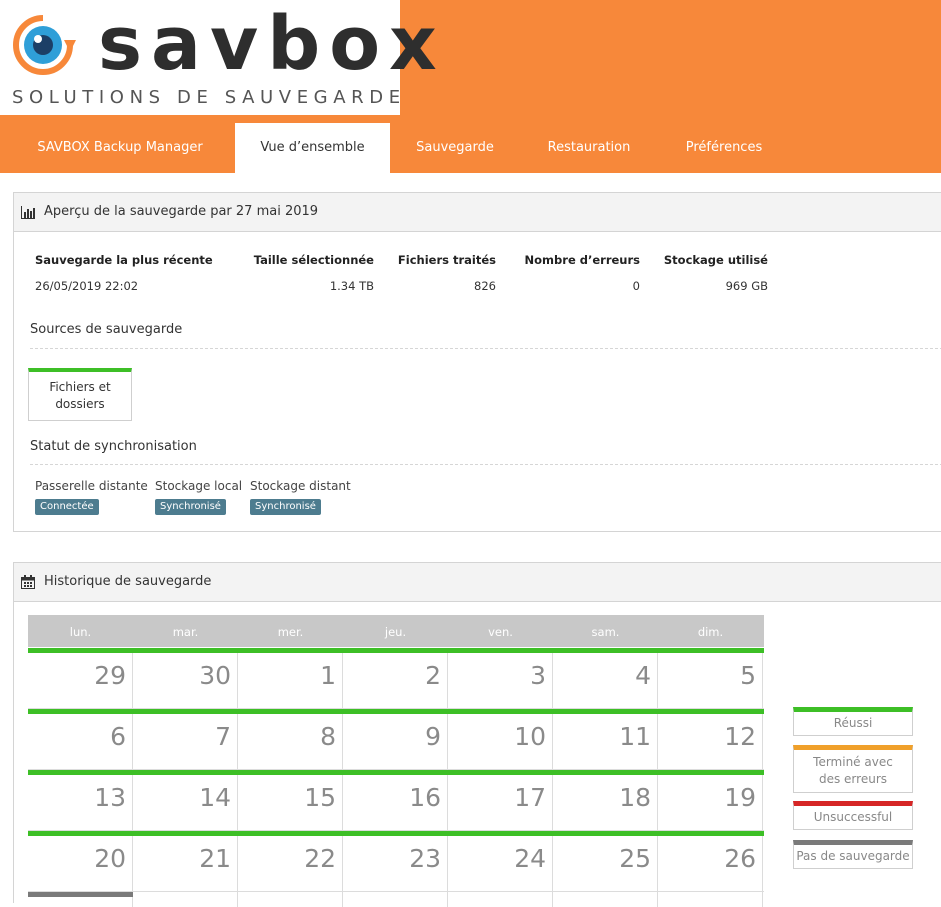  I want to click on day-number: 5, so click(748, 675).